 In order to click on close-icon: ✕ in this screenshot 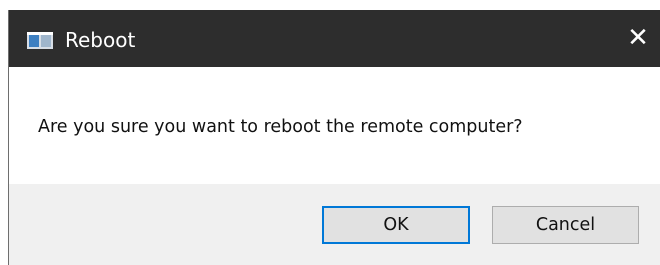, I will do `click(638, 38)`.